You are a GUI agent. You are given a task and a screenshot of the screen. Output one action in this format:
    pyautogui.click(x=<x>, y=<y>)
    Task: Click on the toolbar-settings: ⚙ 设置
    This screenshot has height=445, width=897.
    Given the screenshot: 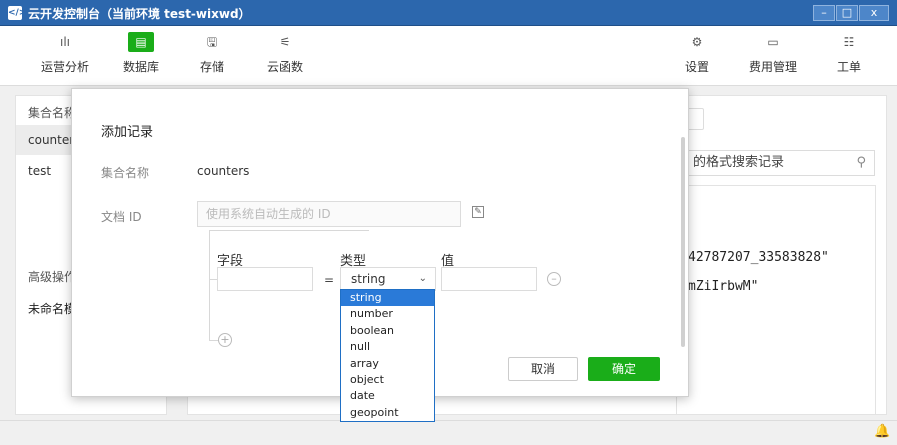 What is the action you would take?
    pyautogui.click(x=697, y=53)
    